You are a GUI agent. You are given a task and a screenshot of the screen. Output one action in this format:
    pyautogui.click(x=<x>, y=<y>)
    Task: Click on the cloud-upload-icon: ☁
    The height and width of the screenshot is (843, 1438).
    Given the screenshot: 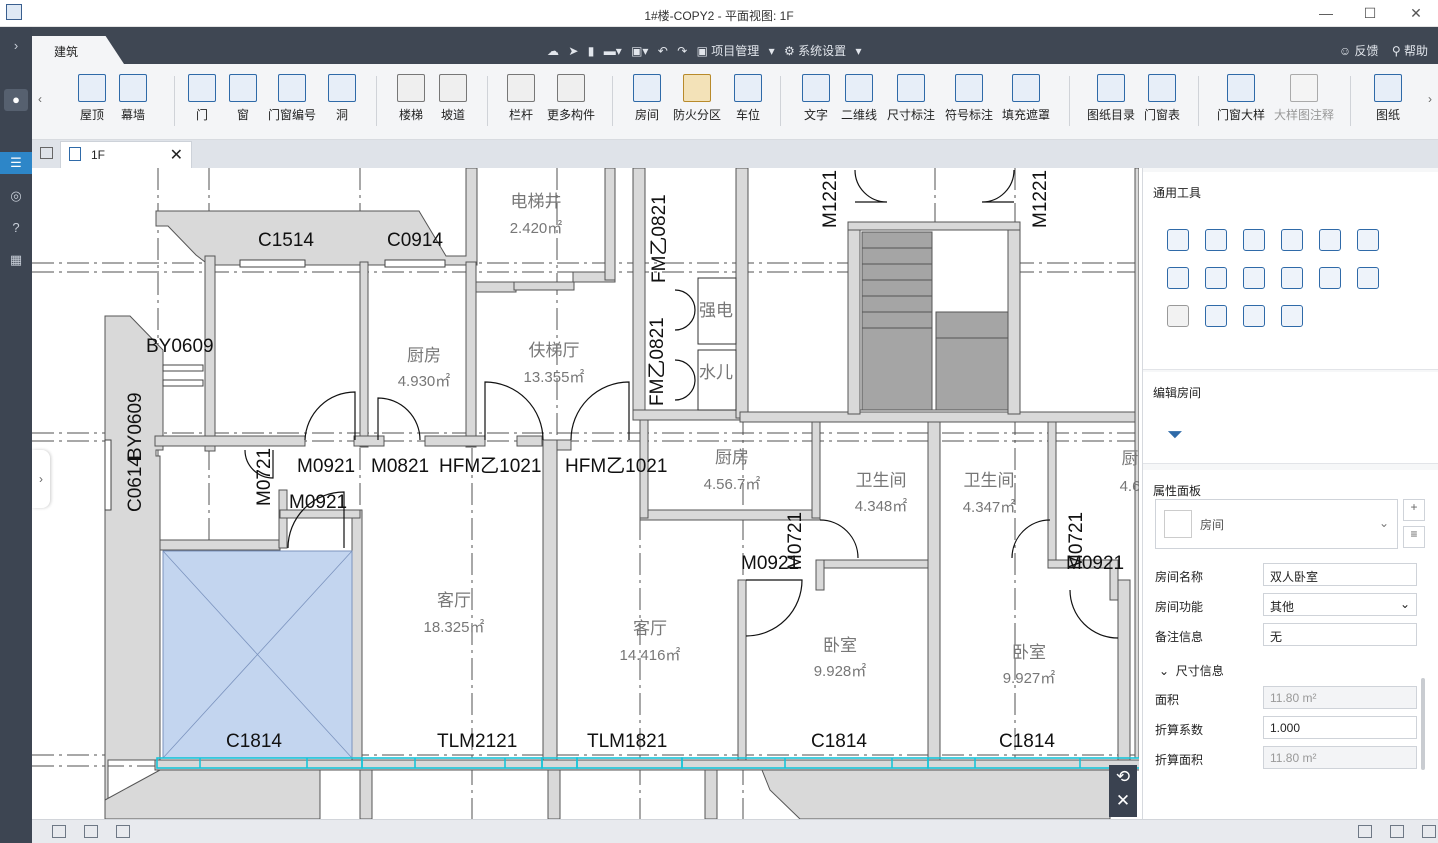 What is the action you would take?
    pyautogui.click(x=553, y=51)
    